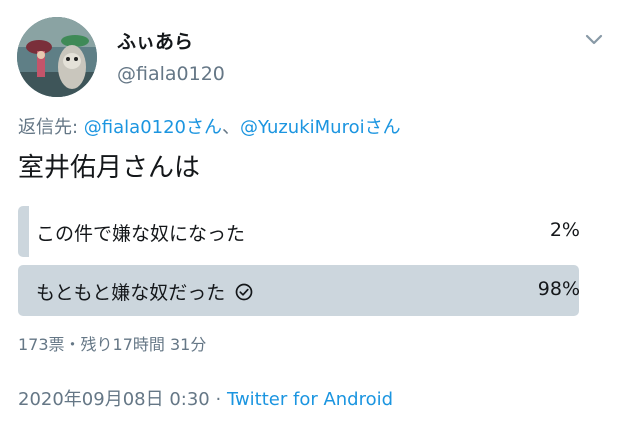 The height and width of the screenshot is (425, 620). What do you see at coordinates (244, 292) in the screenshot?
I see `check-circle-icon` at bounding box center [244, 292].